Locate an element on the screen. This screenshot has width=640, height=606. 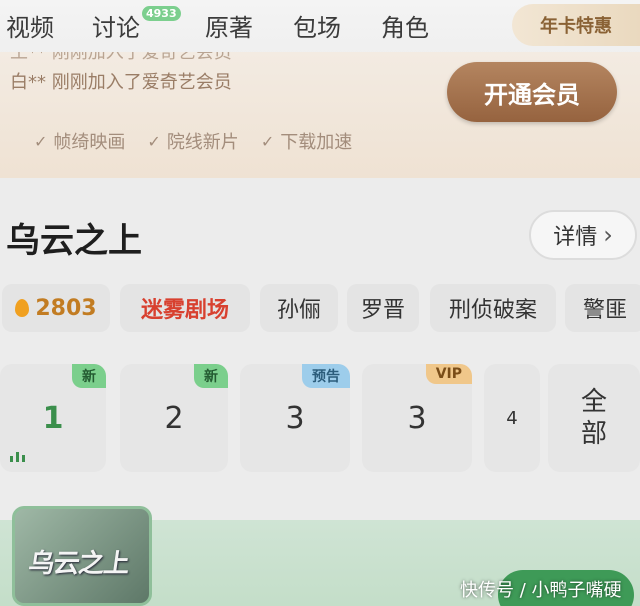
episode-number: 2 is located at coordinates (174, 418).